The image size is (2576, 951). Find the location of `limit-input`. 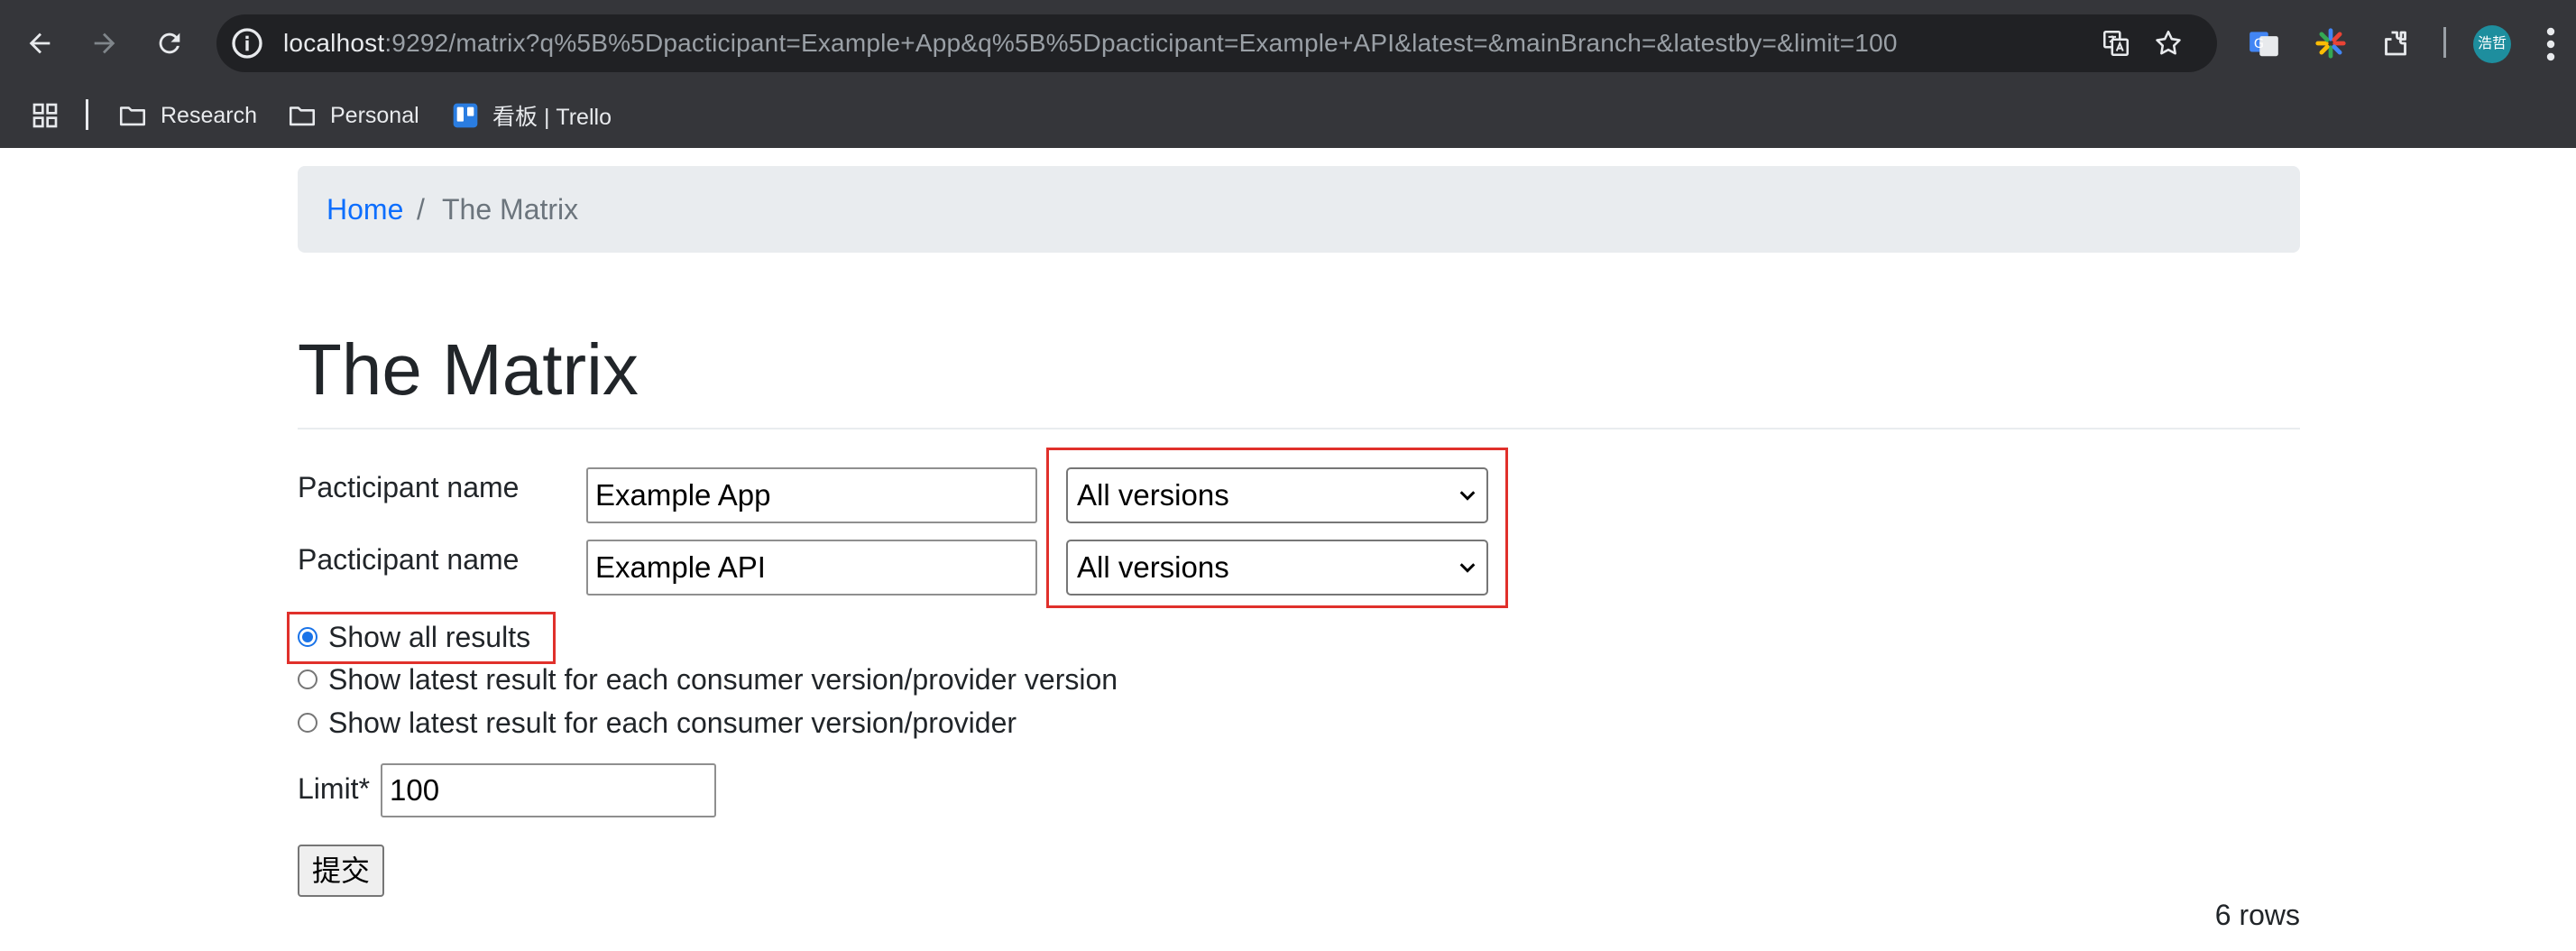

limit-input is located at coordinates (549, 790).